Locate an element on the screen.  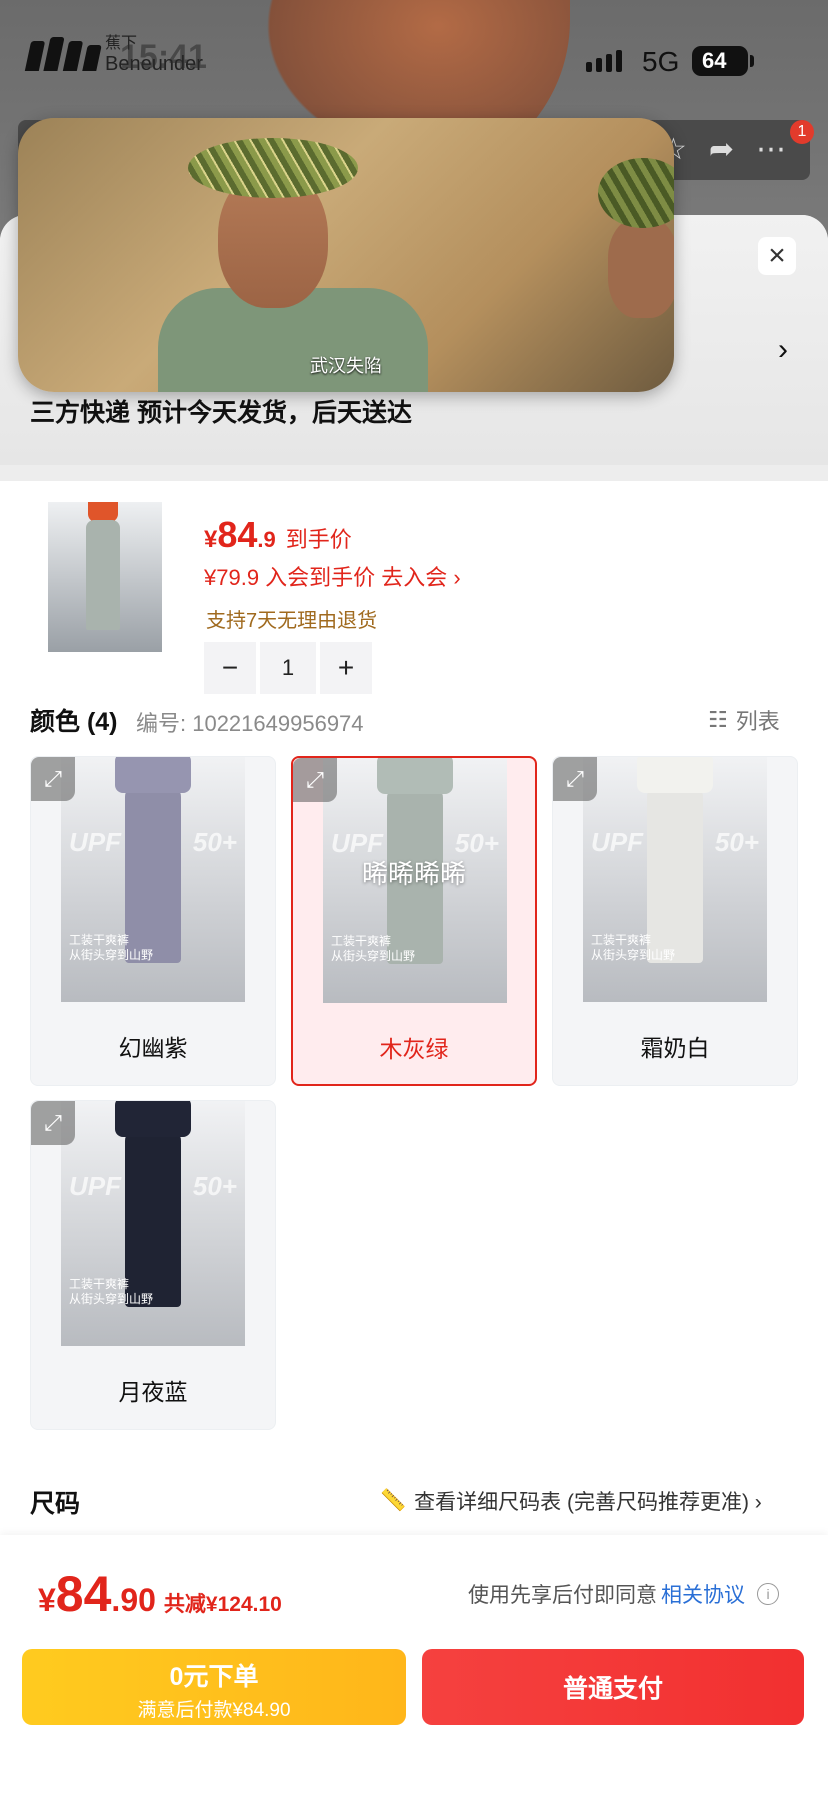
share-icon: ➦ is located at coordinates (721, 149).